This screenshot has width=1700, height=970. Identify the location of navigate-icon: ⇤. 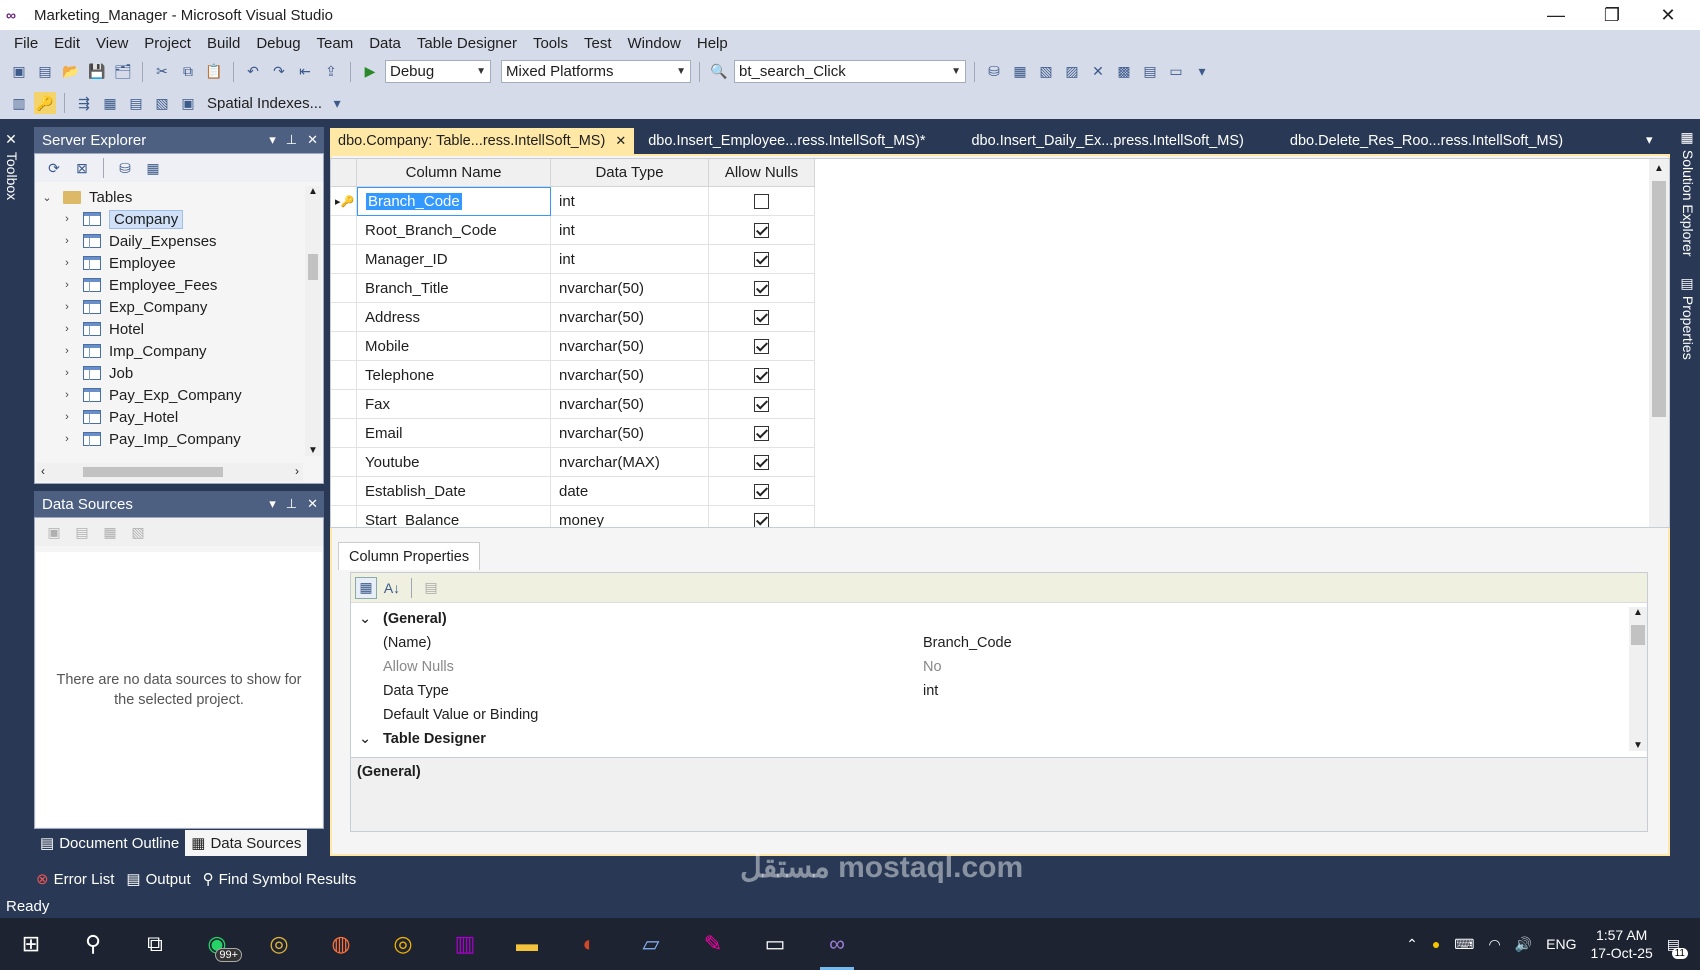
(305, 72).